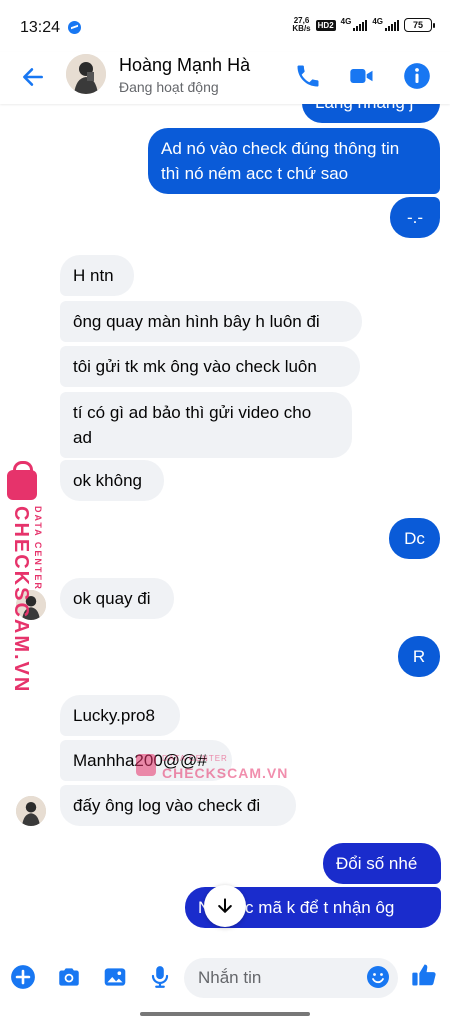 The height and width of the screenshot is (1024, 450). I want to click on status-time: 13:24, so click(40, 27).